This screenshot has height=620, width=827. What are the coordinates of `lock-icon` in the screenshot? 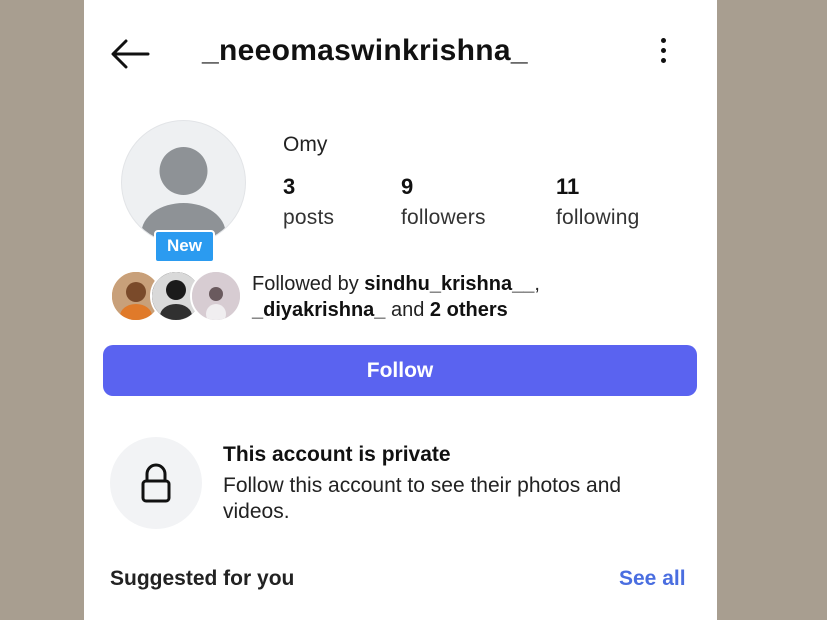 It's located at (156, 483).